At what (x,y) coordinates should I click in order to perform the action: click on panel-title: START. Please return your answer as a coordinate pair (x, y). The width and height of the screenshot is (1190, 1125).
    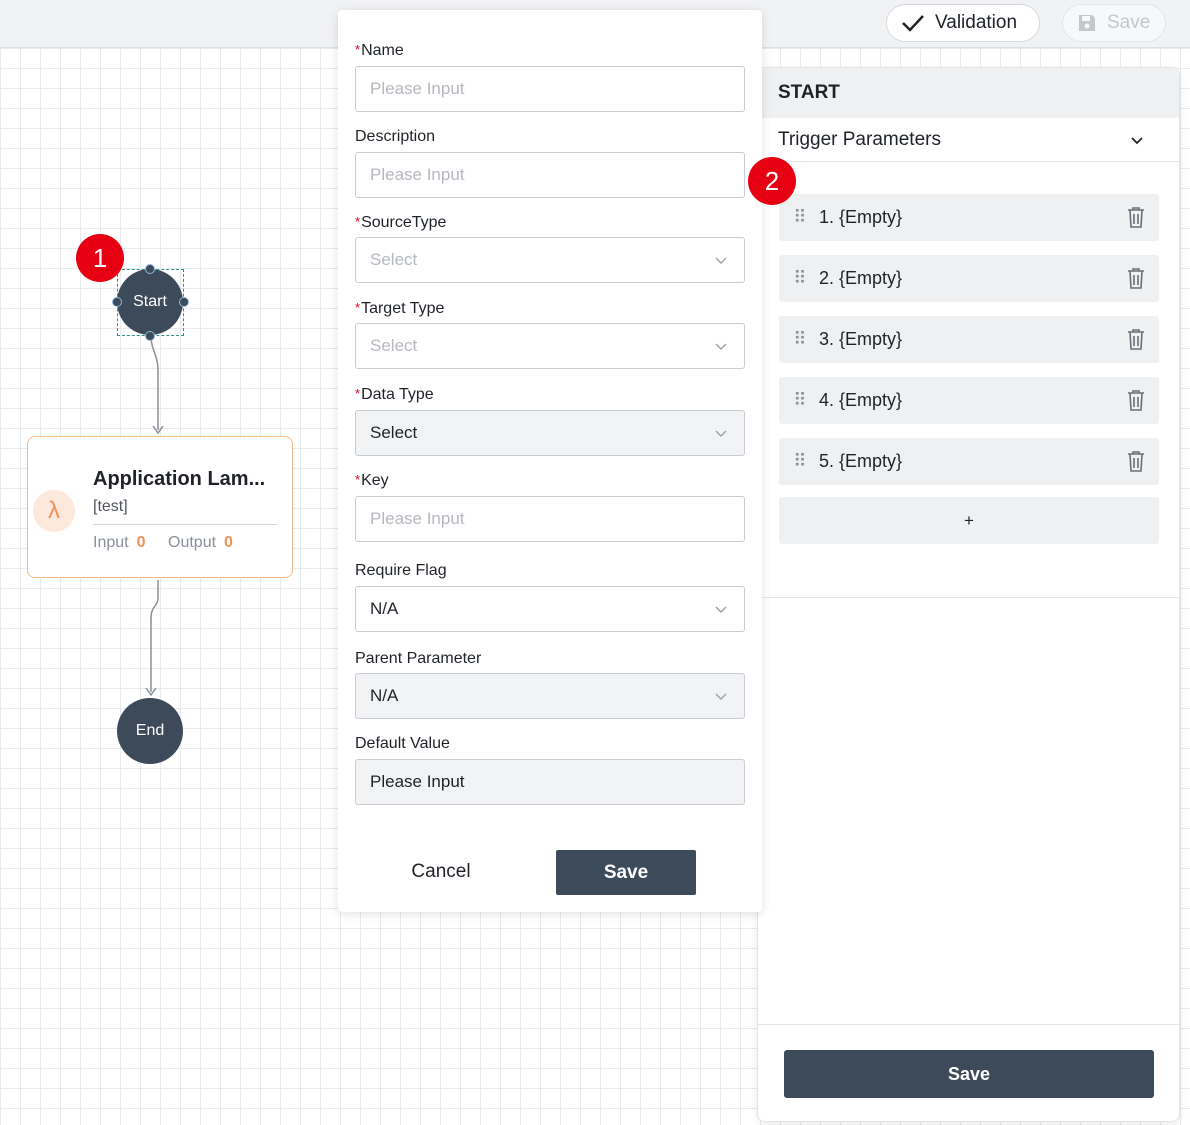
    Looking at the image, I should click on (968, 93).